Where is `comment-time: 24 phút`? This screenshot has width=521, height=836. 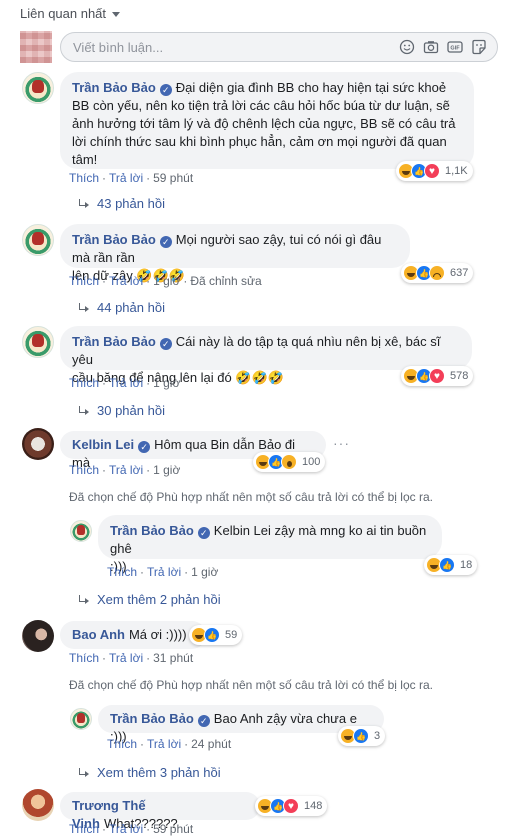
comment-time: 24 phút is located at coordinates (211, 744).